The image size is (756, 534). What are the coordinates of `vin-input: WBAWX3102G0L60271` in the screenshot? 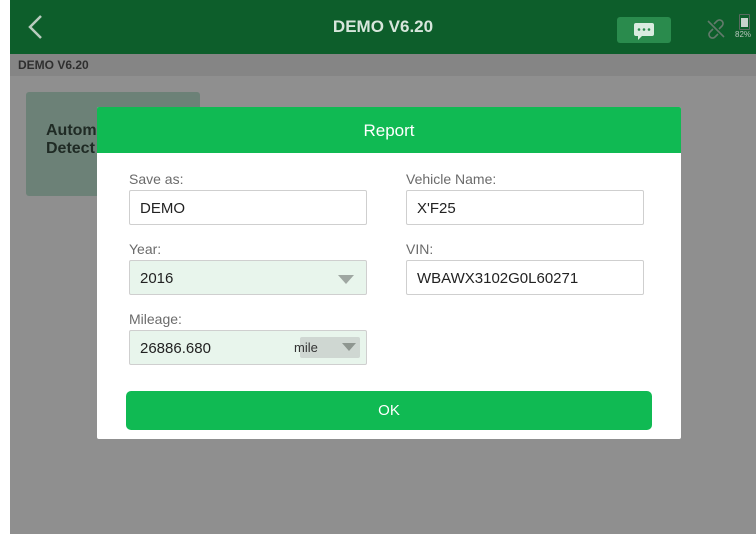 It's located at (525, 277).